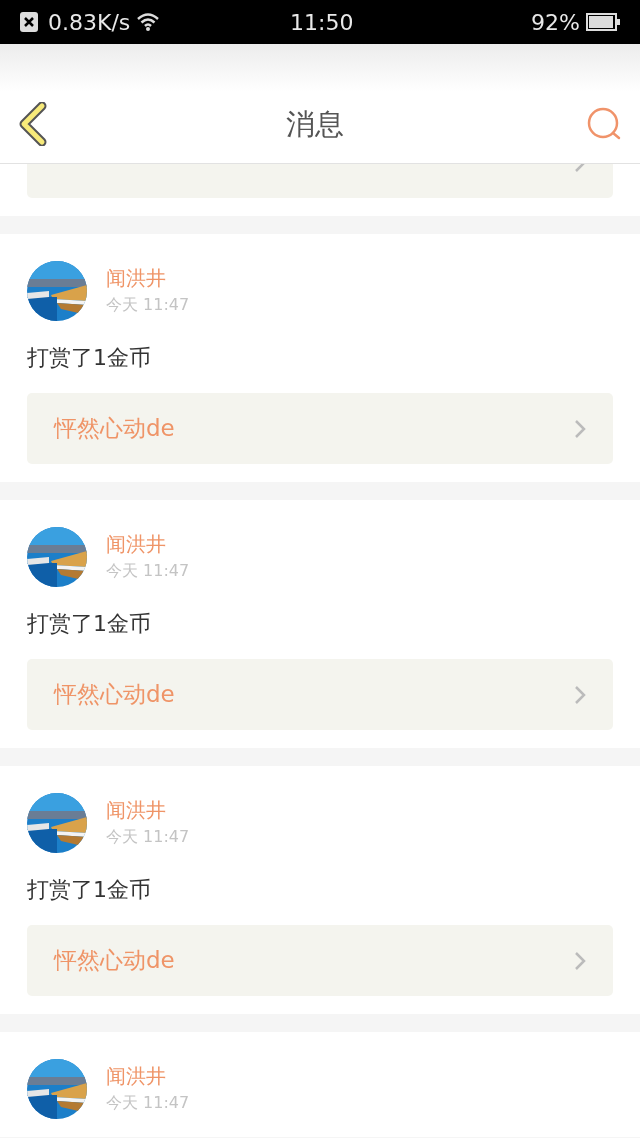 The image size is (640, 1138). I want to click on battery-percent: 92%, so click(555, 22).